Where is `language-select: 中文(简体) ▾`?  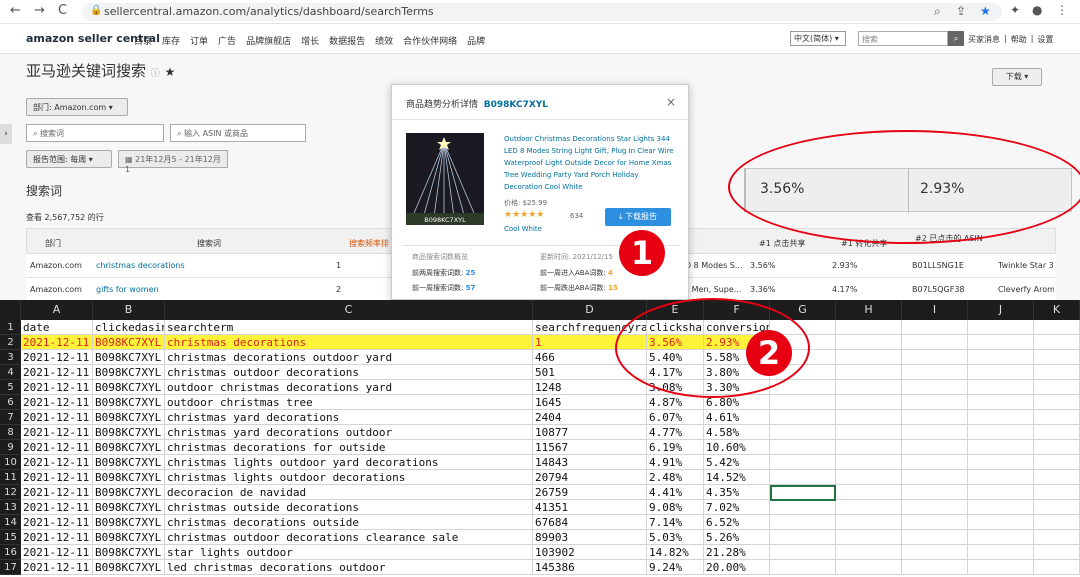
language-select: 中文(简体) ▾ is located at coordinates (818, 38).